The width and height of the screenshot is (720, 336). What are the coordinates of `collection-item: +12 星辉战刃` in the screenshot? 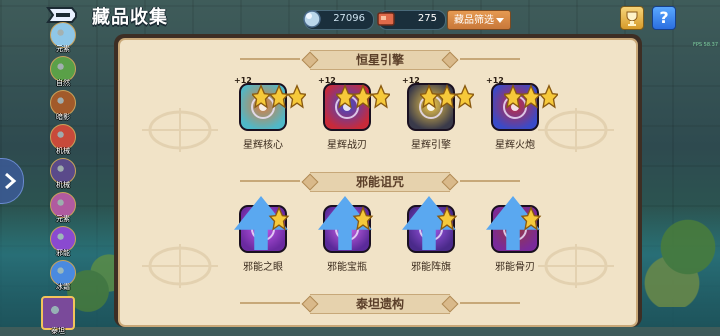 It's located at (351, 113).